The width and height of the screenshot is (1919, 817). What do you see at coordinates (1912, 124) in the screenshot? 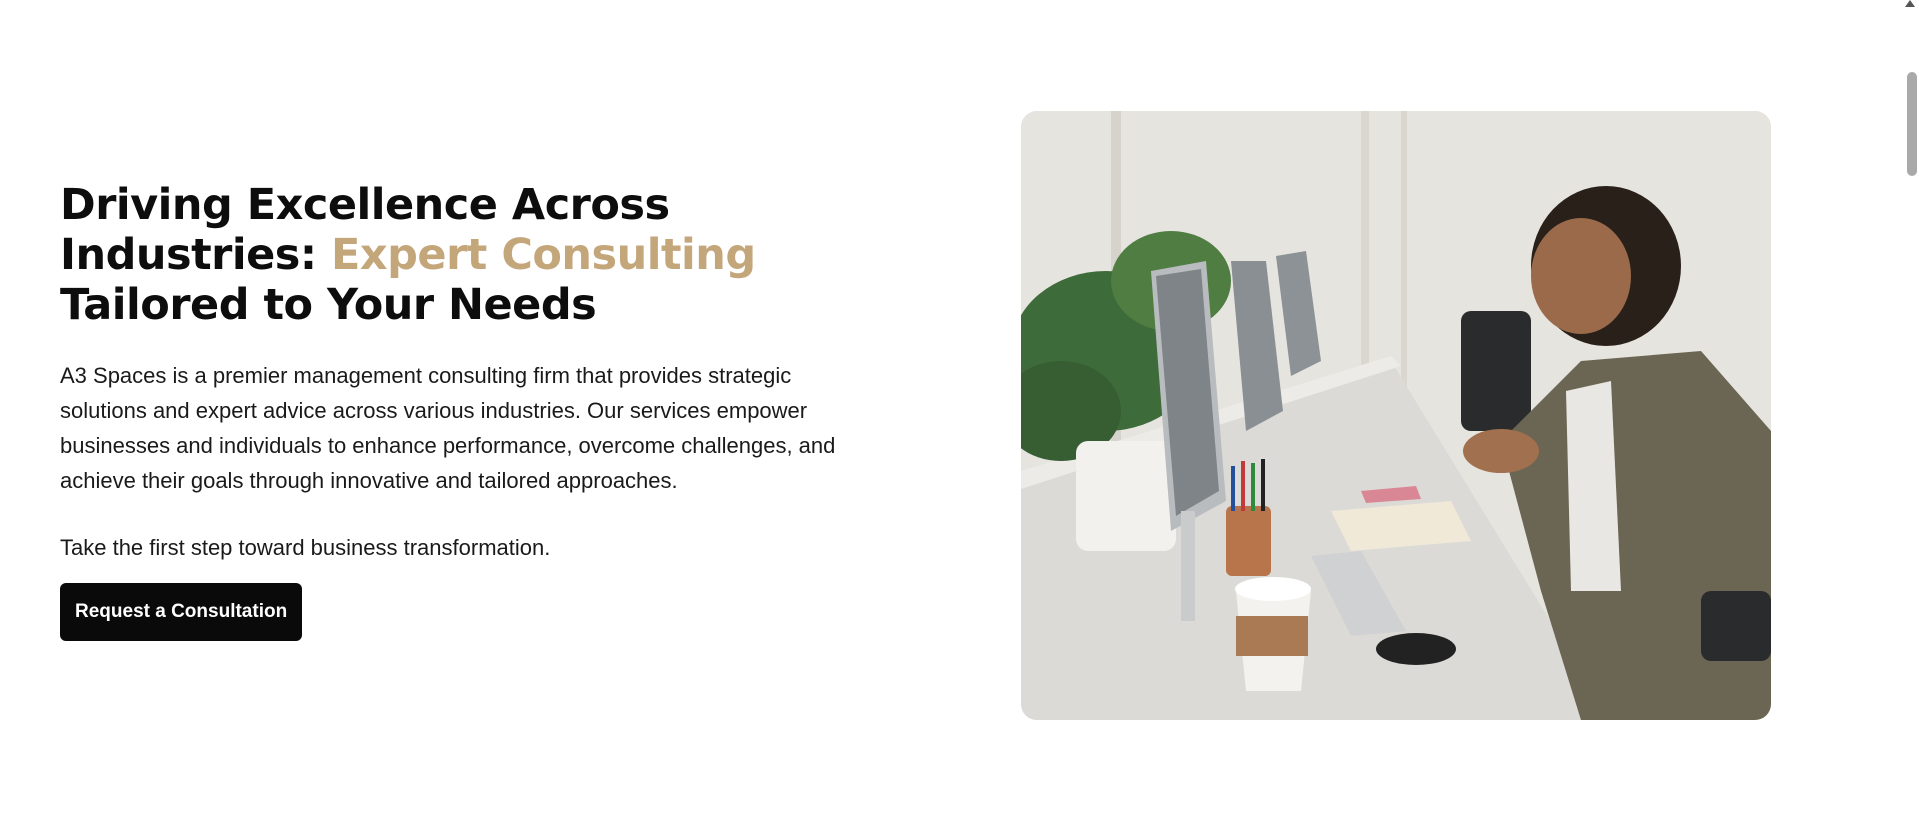
I see `scrollbar-thumb` at bounding box center [1912, 124].